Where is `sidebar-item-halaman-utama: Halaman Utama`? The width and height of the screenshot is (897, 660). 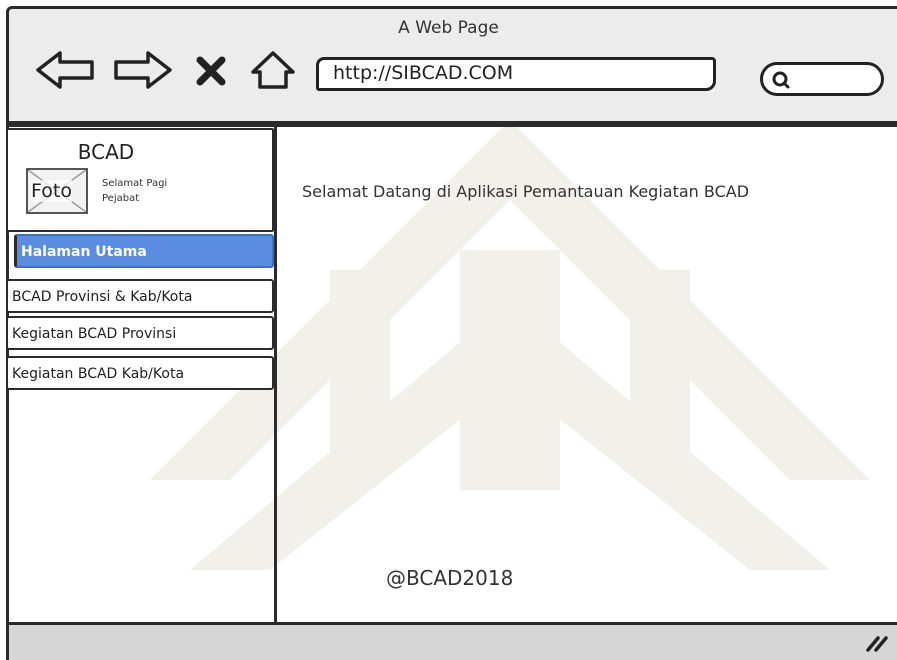
sidebar-item-halaman-utama: Halaman Utama is located at coordinates (144, 251).